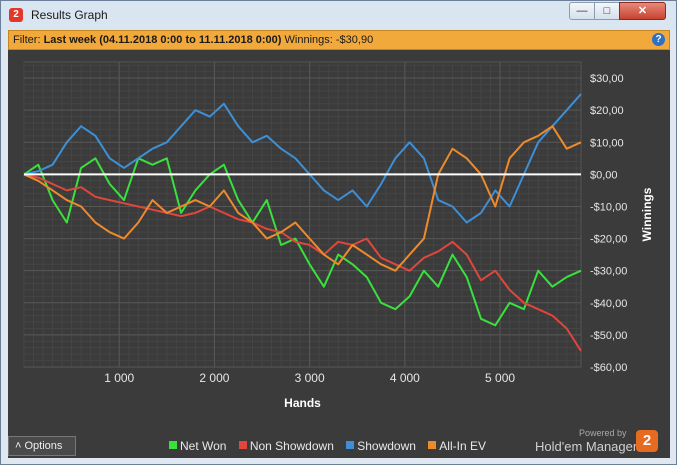 This screenshot has height=465, width=677. What do you see at coordinates (354, 40) in the screenshot?
I see `filter-winnings-value: -$30,90` at bounding box center [354, 40].